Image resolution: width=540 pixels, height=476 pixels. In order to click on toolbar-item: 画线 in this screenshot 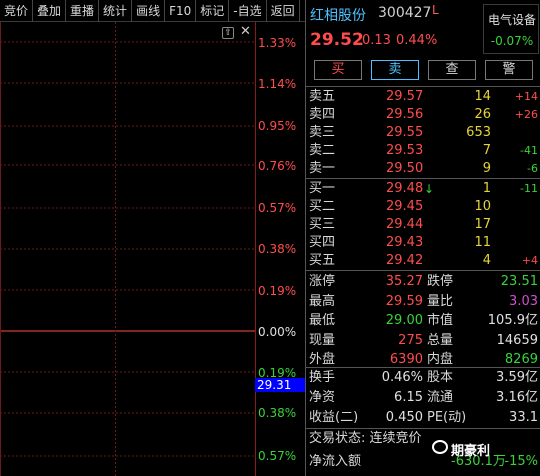, I will do `click(149, 11)`.